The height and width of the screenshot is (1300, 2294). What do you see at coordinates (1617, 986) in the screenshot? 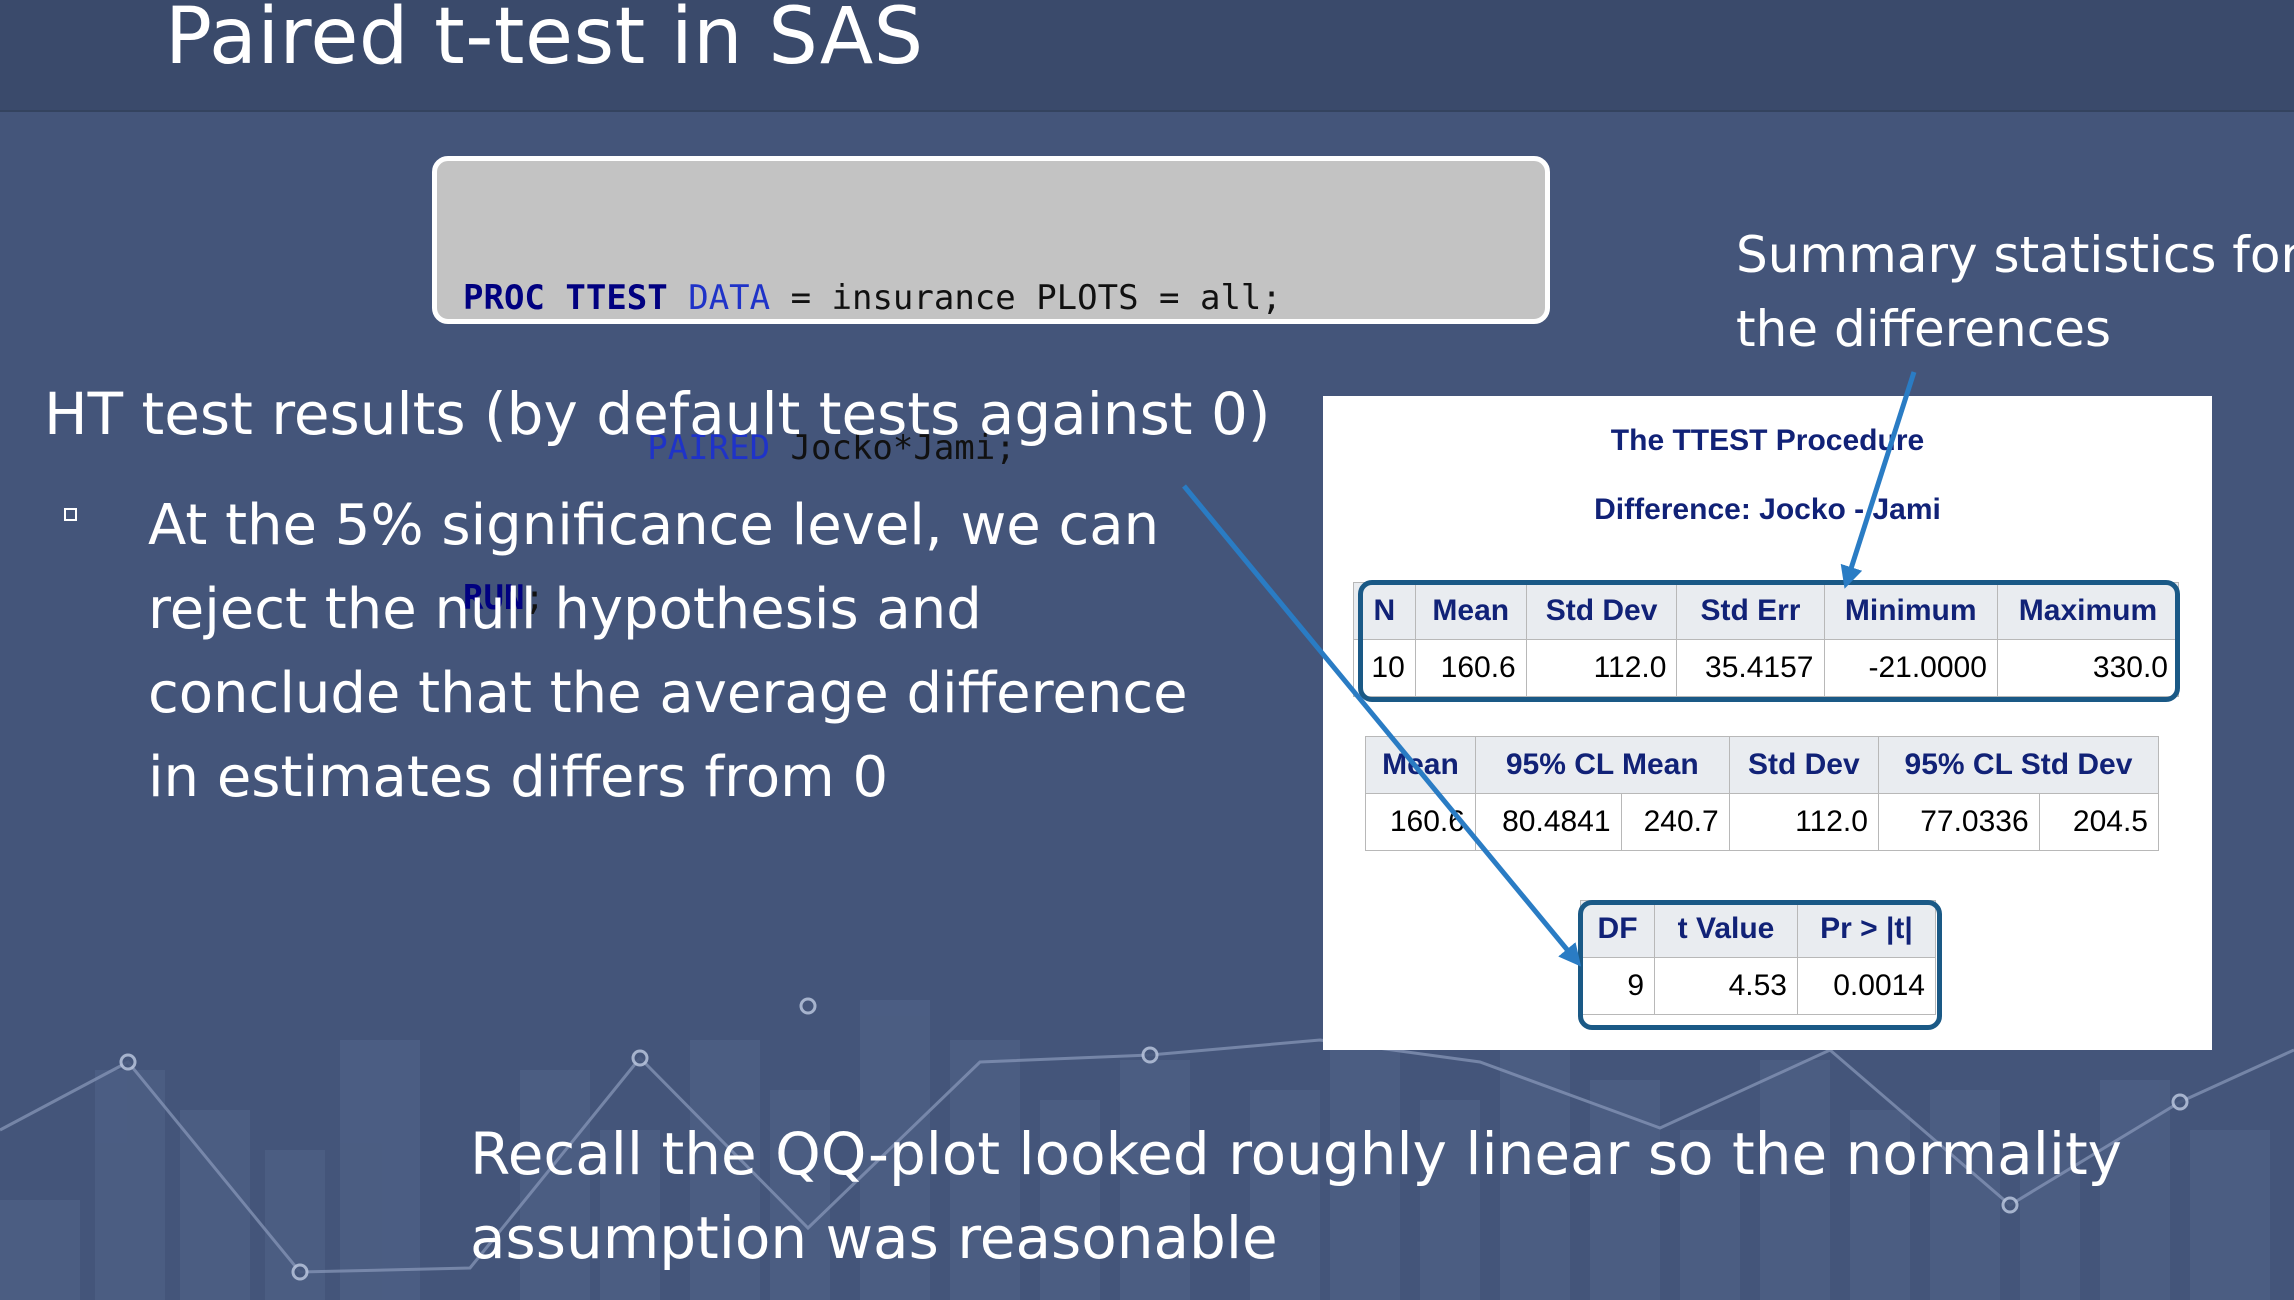
I see `table-cell: 9` at bounding box center [1617, 986].